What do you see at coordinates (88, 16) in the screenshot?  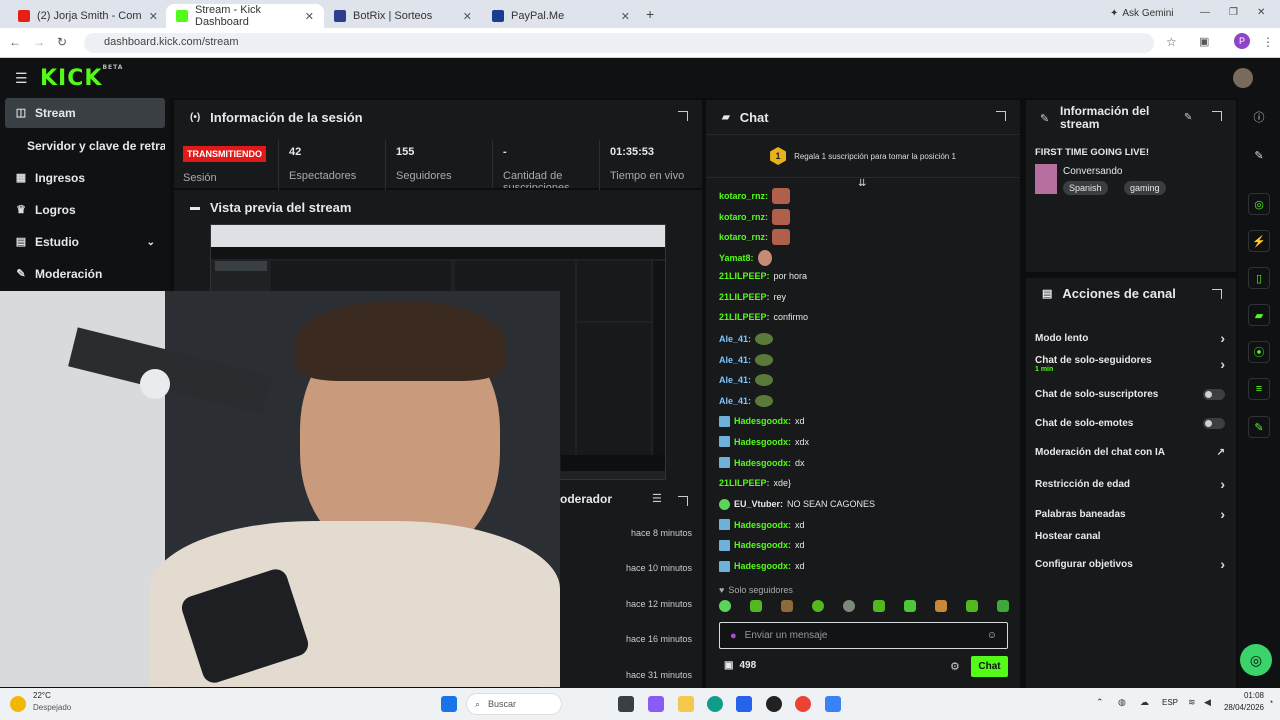 I see `browser-tab-youtube: (2) Jorja Smith - Come Over (fe ✕` at bounding box center [88, 16].